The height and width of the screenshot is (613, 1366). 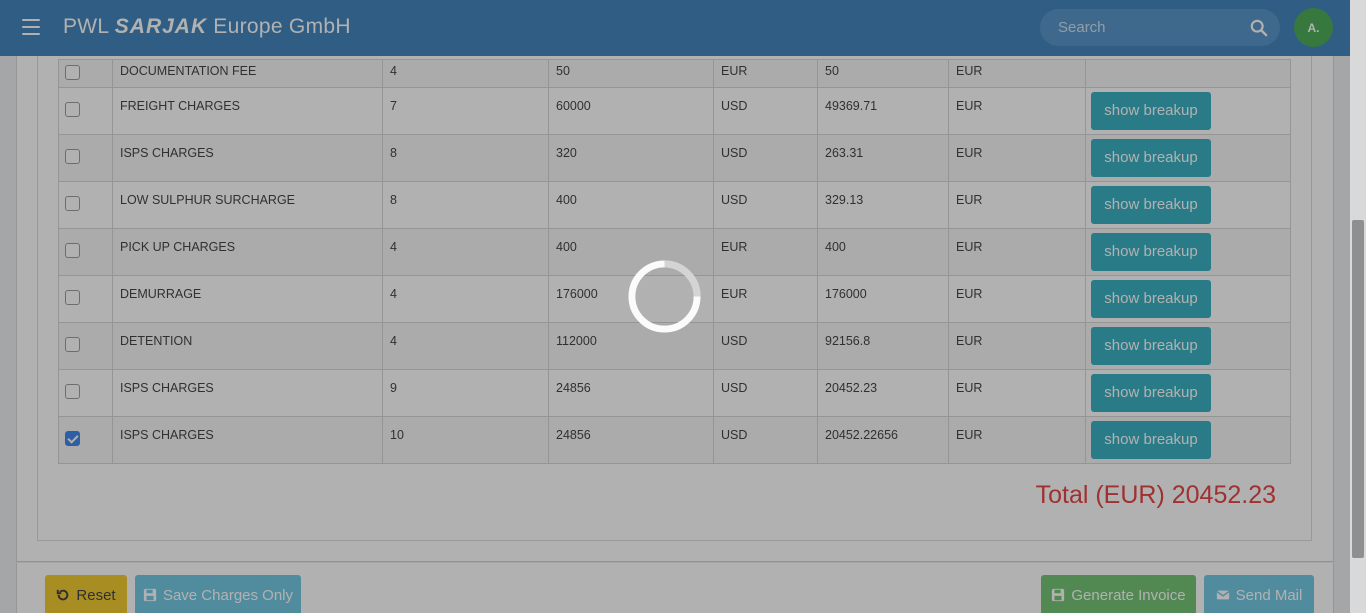 I want to click on loading-spinner-icon, so click(x=664, y=296).